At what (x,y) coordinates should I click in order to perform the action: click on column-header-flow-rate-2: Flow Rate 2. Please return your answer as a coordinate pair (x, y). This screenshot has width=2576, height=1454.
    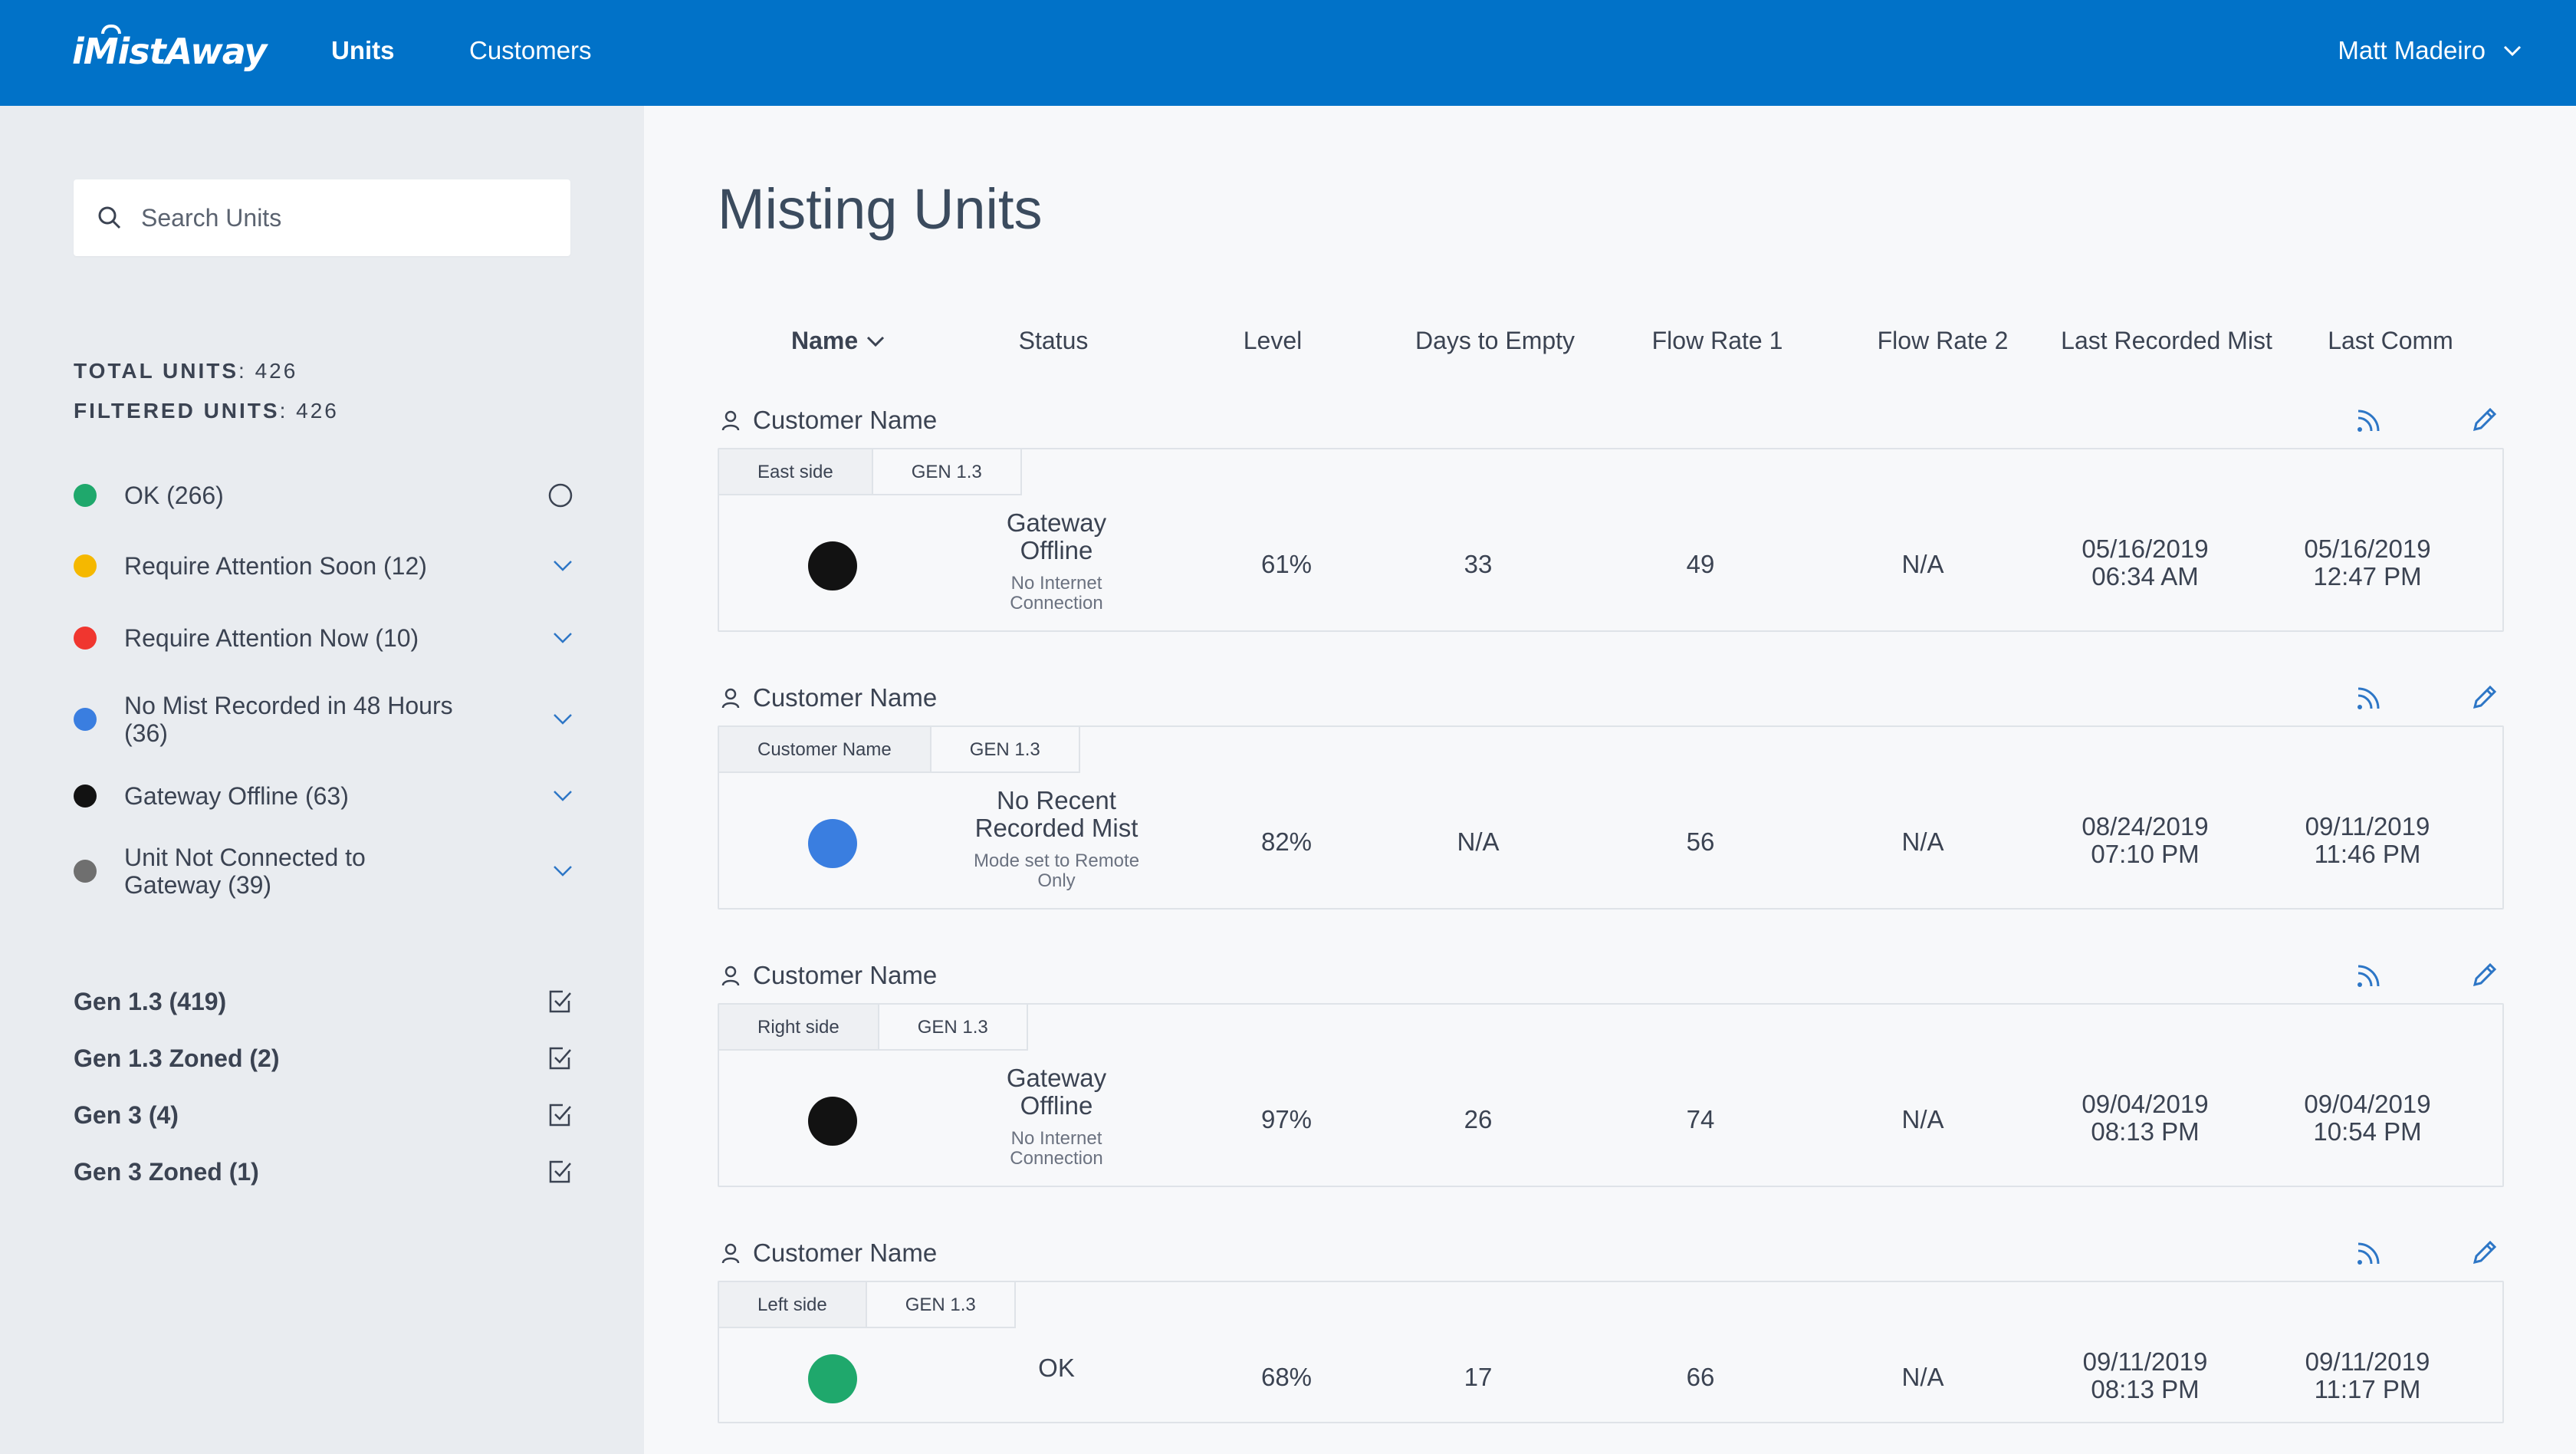
    Looking at the image, I should click on (1943, 341).